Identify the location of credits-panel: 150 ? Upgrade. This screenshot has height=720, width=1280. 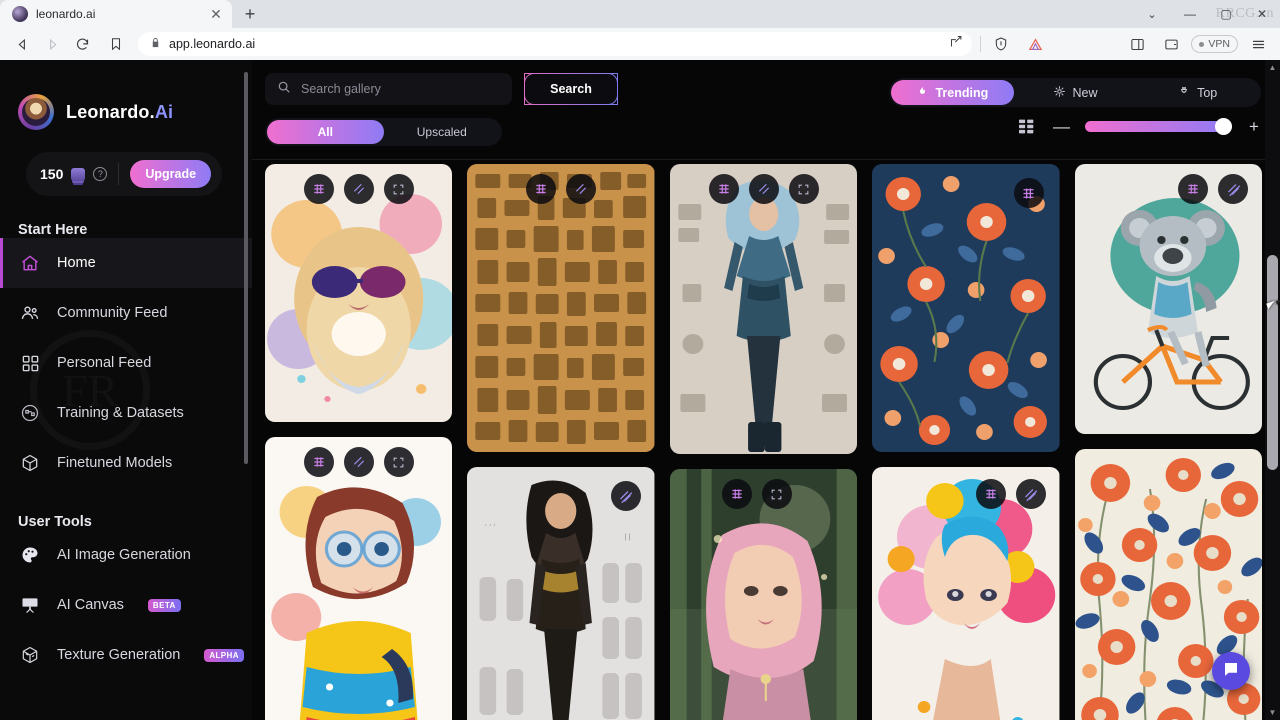
(124, 174).